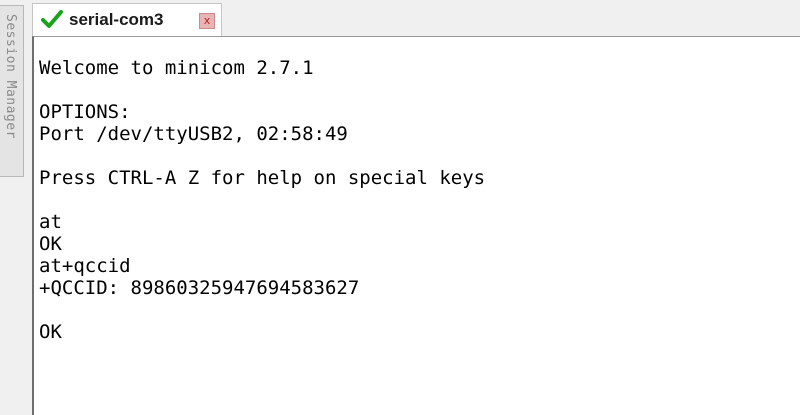 The width and height of the screenshot is (800, 415). Describe the element at coordinates (52, 19) in the screenshot. I see `check-icon` at that location.